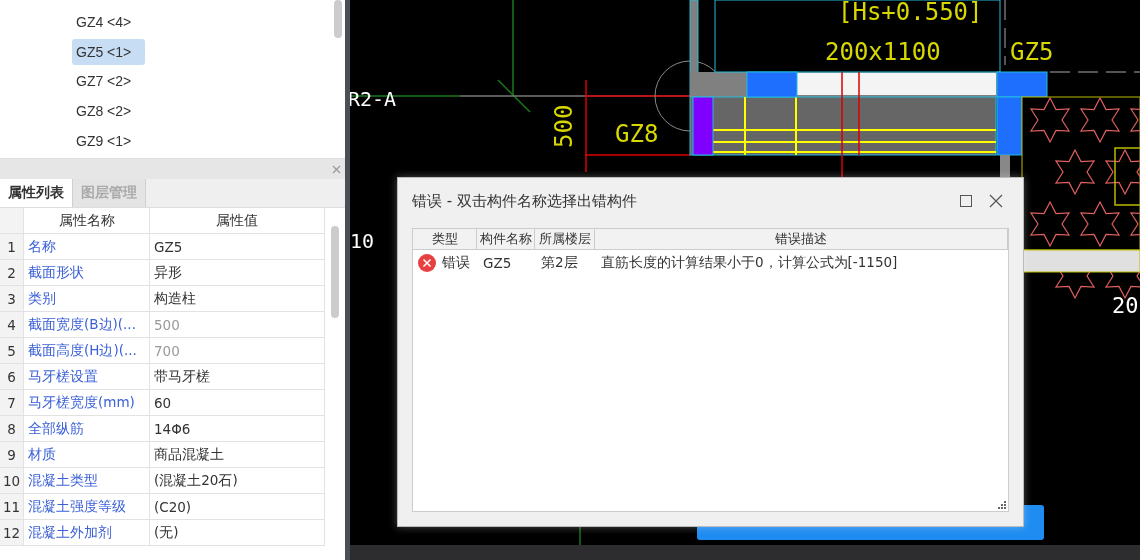  Describe the element at coordinates (12, 247) in the screenshot. I see `row-number: 1` at that location.